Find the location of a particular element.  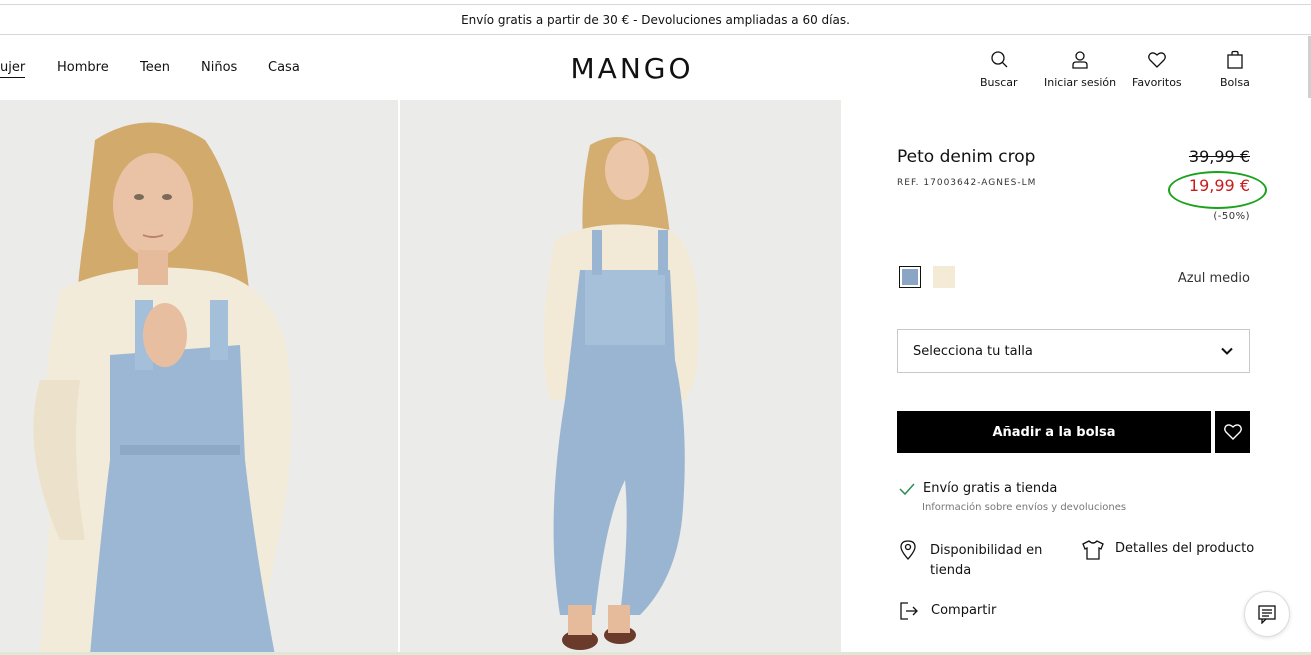

shipping-title: Envío gratis a tienda is located at coordinates (990, 488).